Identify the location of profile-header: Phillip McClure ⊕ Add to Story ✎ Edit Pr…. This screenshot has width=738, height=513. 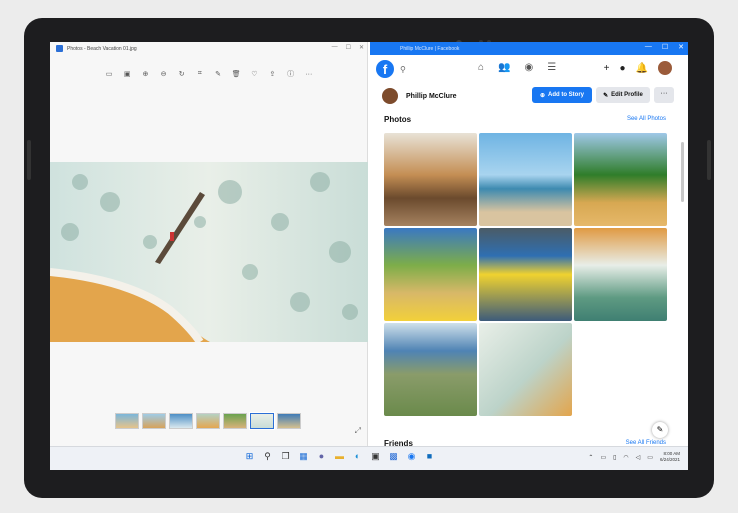
(530, 96).